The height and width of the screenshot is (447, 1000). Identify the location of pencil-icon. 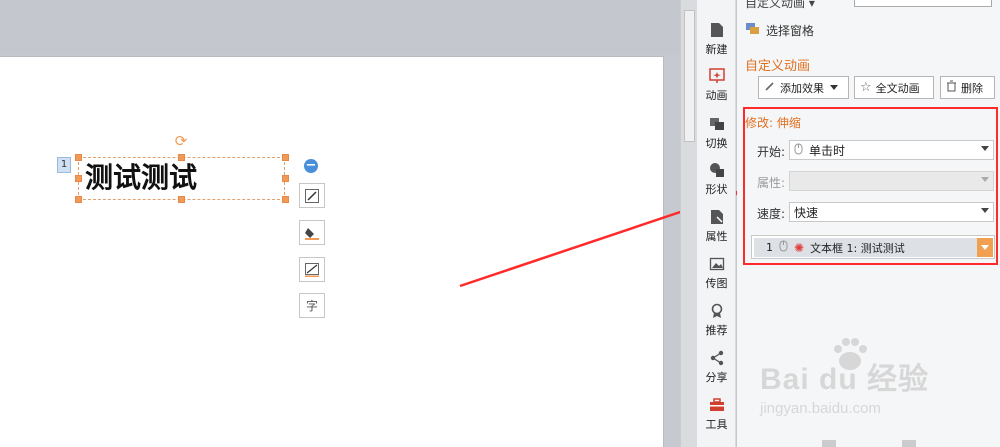
(770, 87).